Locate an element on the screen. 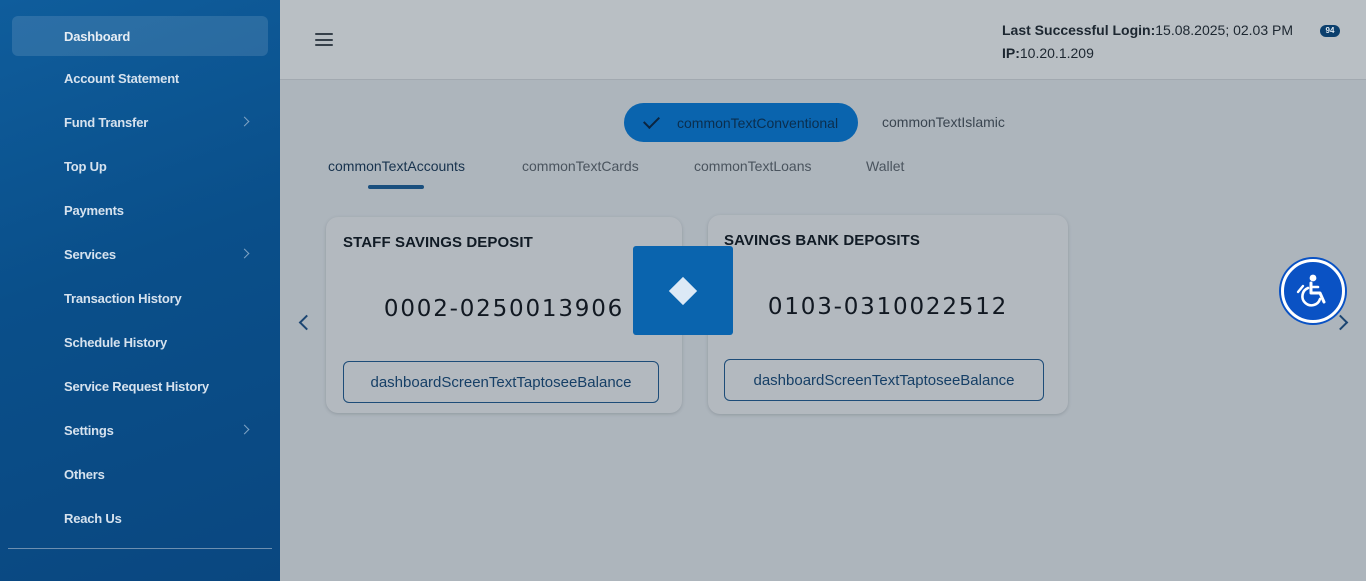  hamburger-icon is located at coordinates (324, 39).